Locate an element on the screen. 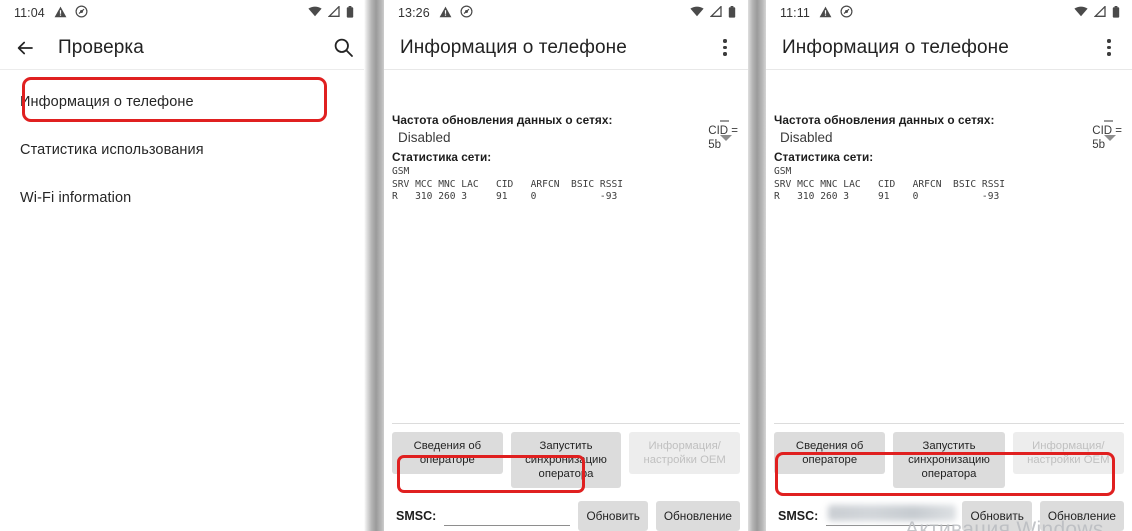  status-bar-time: 11:04 is located at coordinates (29, 13).